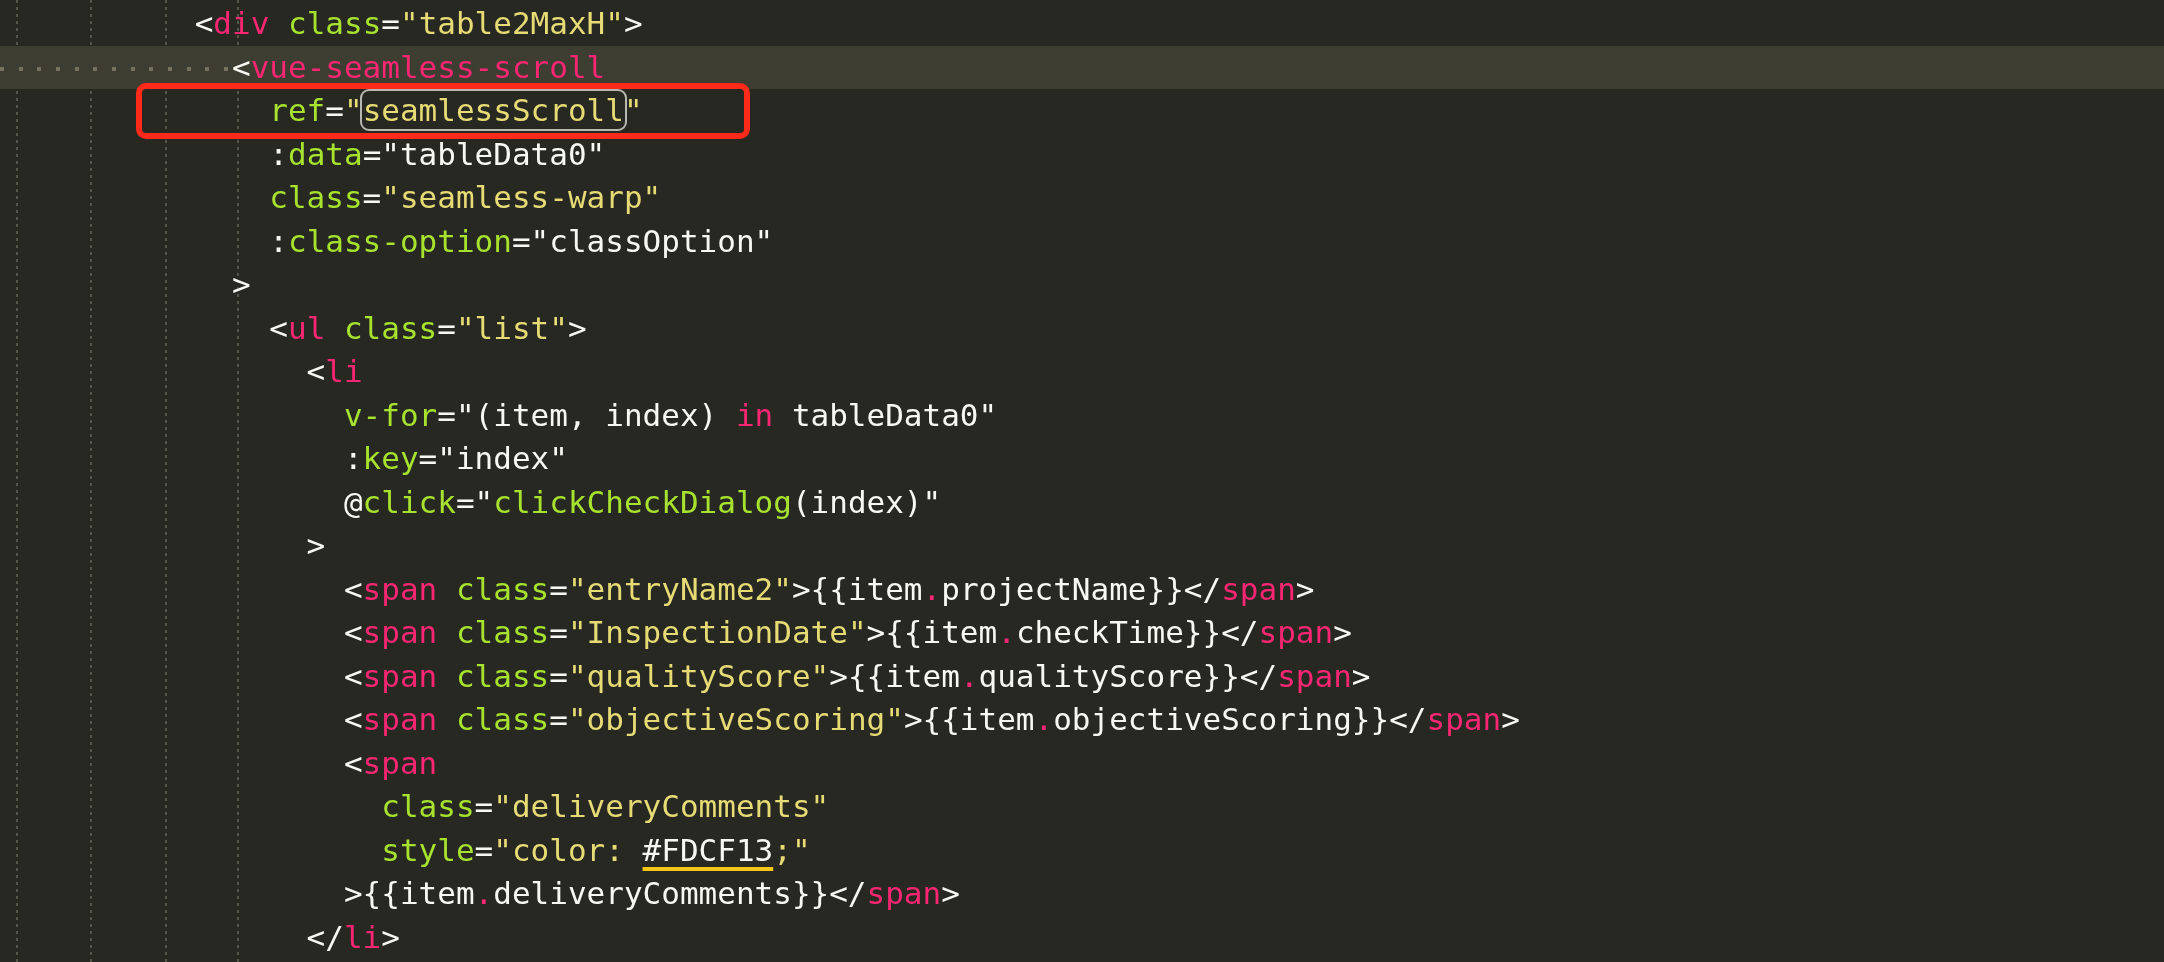  What do you see at coordinates (353, 937) in the screenshot?
I see `code-line: </li>` at bounding box center [353, 937].